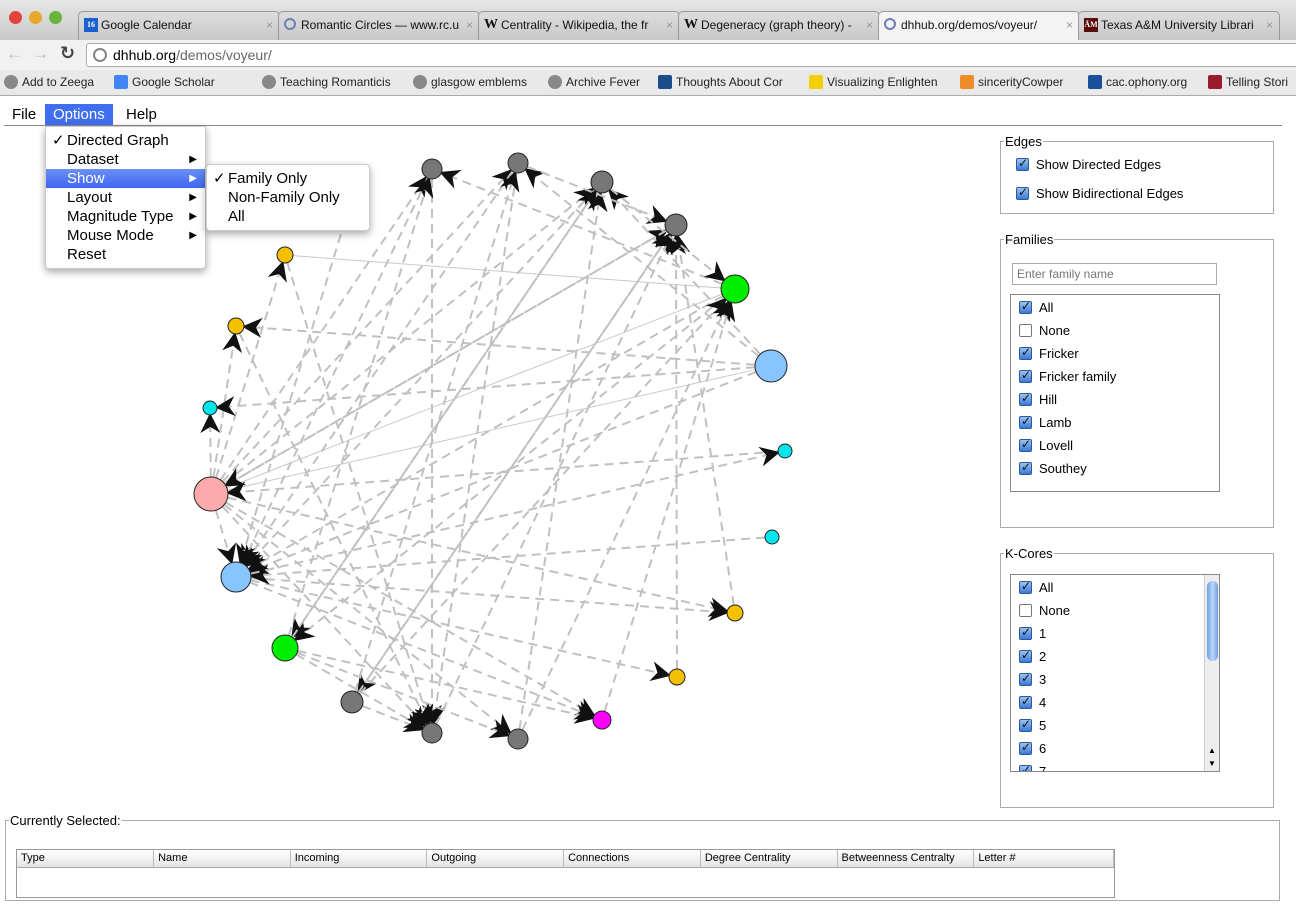 The width and height of the screenshot is (1296, 914). I want to click on bookmark-item: Archive Fever, so click(594, 82).